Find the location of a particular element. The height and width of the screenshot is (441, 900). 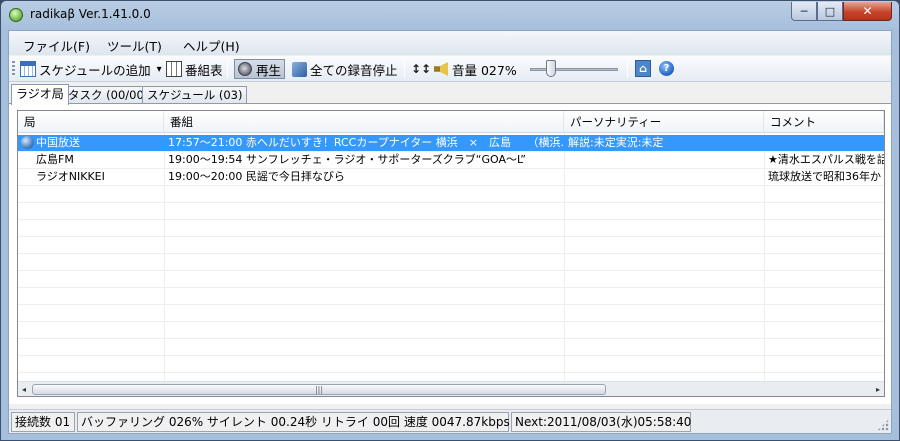

volume-slider-track is located at coordinates (574, 69).